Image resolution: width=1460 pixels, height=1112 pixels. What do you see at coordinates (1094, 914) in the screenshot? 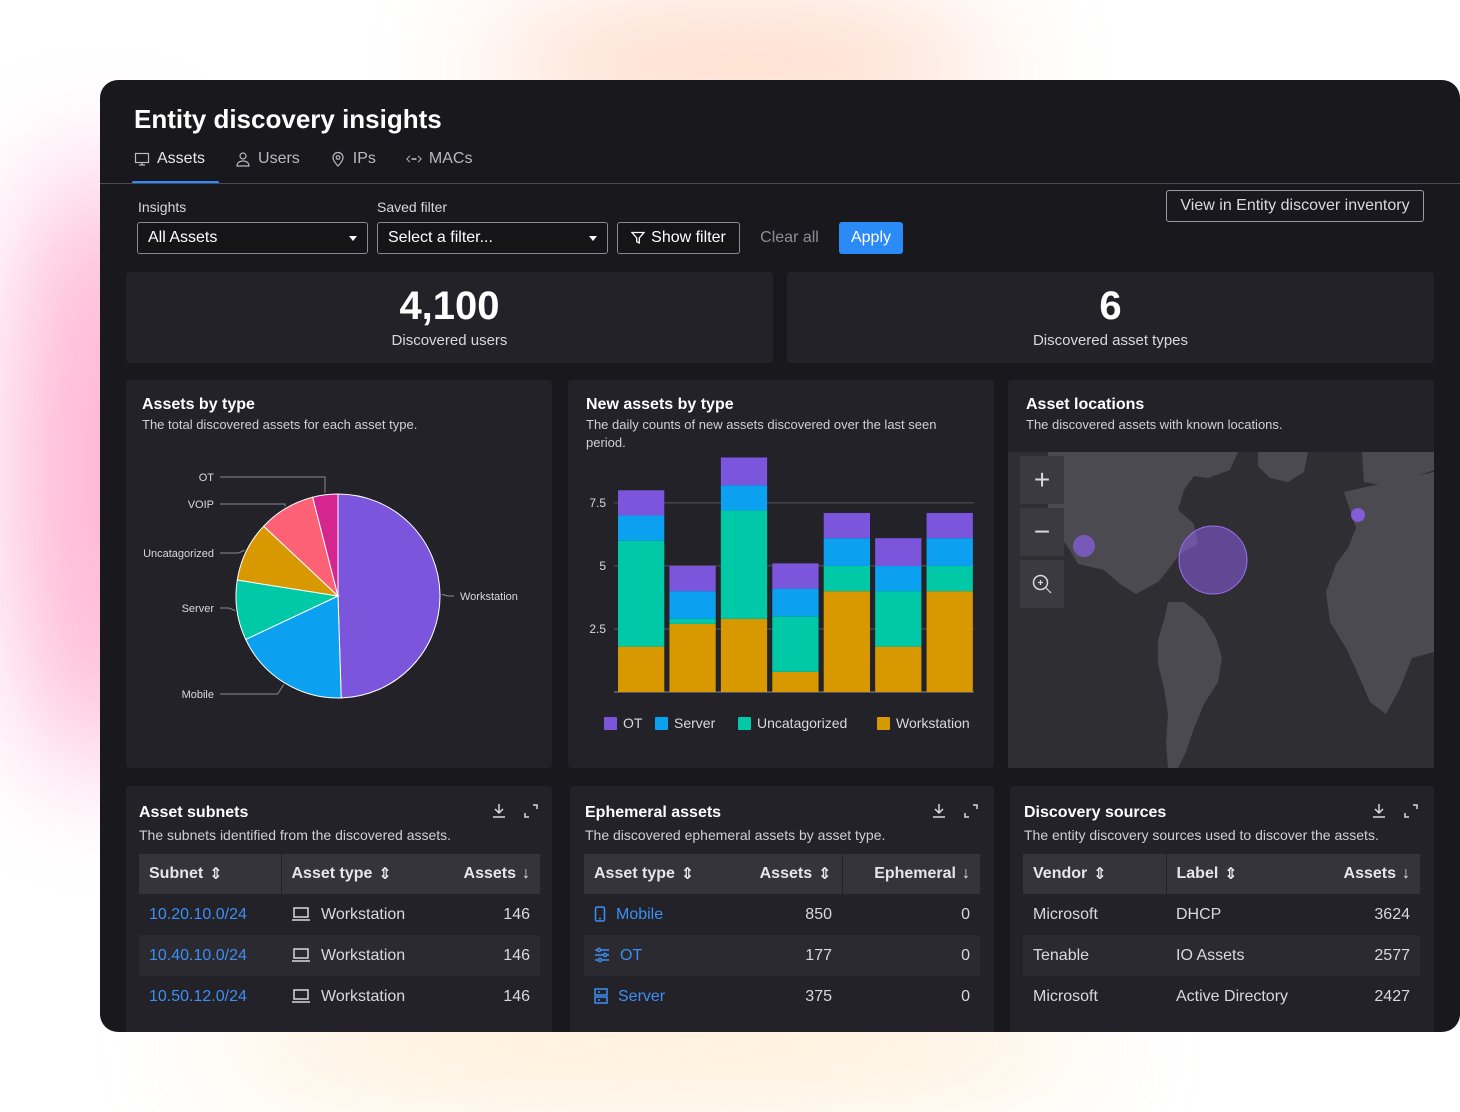
I see `vendor-cell: Microsoft` at bounding box center [1094, 914].